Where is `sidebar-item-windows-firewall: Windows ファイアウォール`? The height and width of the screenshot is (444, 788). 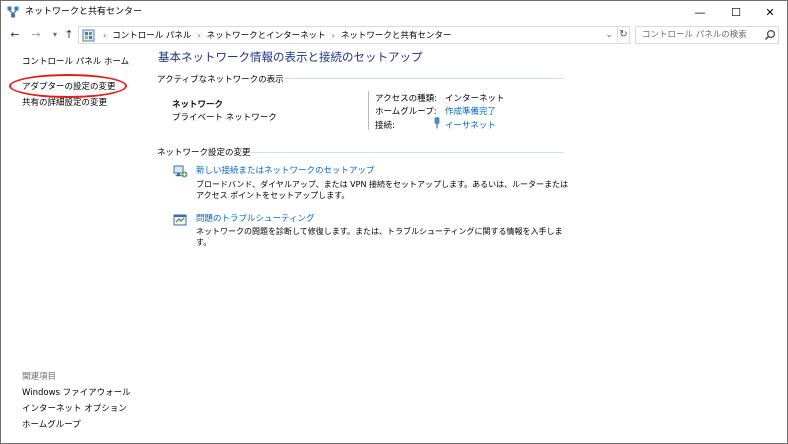
sidebar-item-windows-firewall: Windows ファイアウォール is located at coordinates (76, 393).